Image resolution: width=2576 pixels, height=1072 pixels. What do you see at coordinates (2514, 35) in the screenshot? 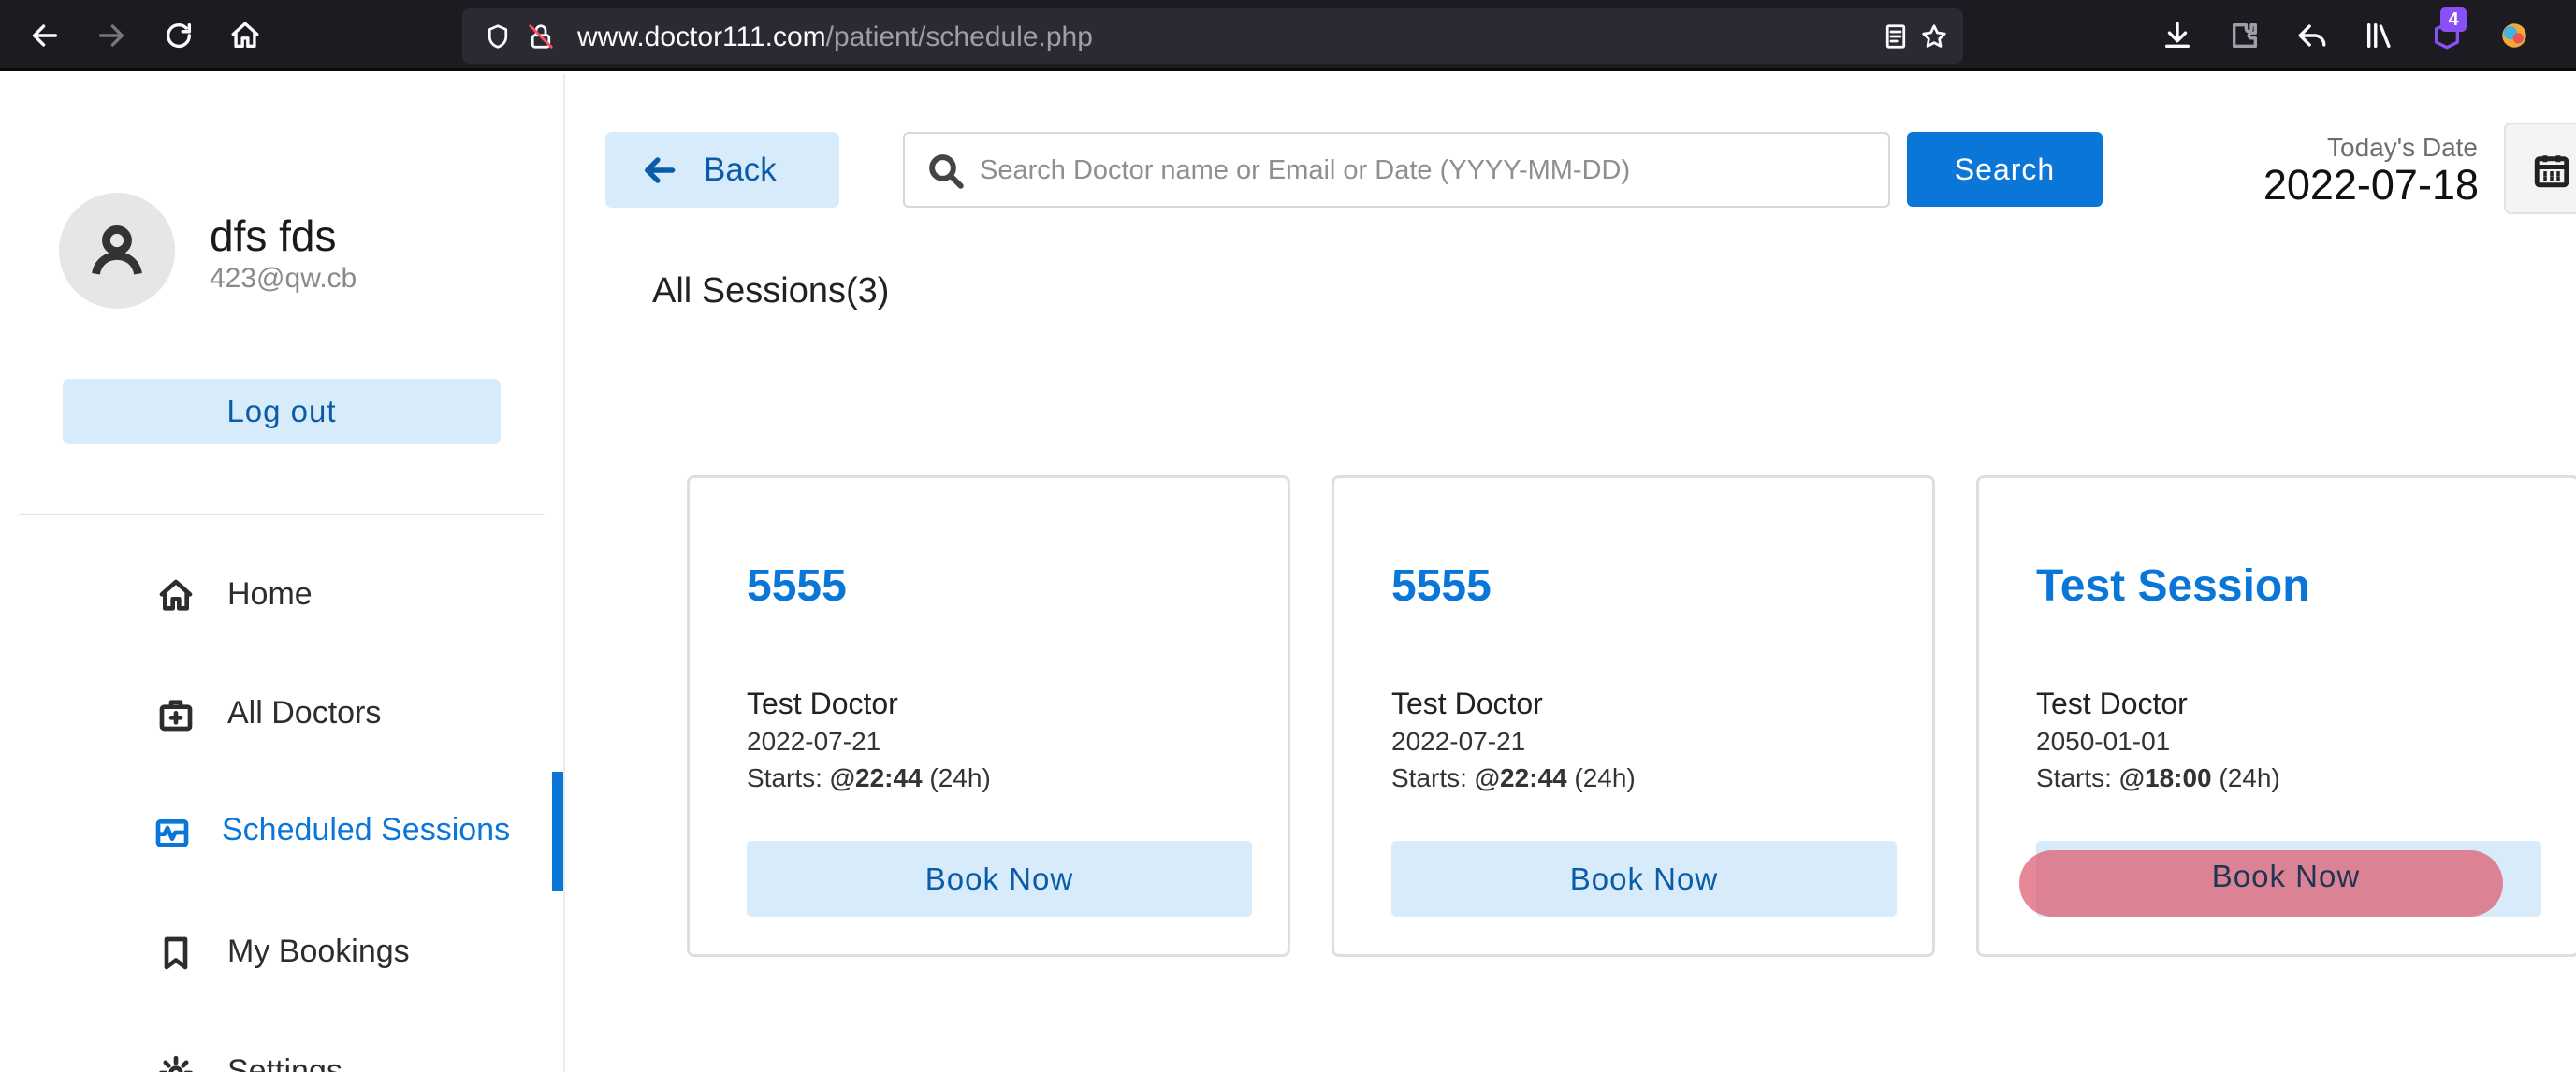
I see `account-colorful-icon` at bounding box center [2514, 35].